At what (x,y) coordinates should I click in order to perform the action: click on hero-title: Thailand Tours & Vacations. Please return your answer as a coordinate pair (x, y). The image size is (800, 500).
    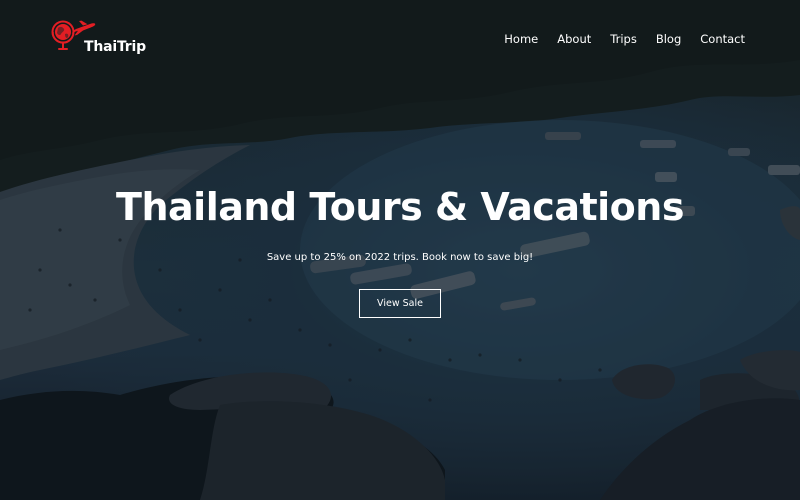
    Looking at the image, I should click on (400, 207).